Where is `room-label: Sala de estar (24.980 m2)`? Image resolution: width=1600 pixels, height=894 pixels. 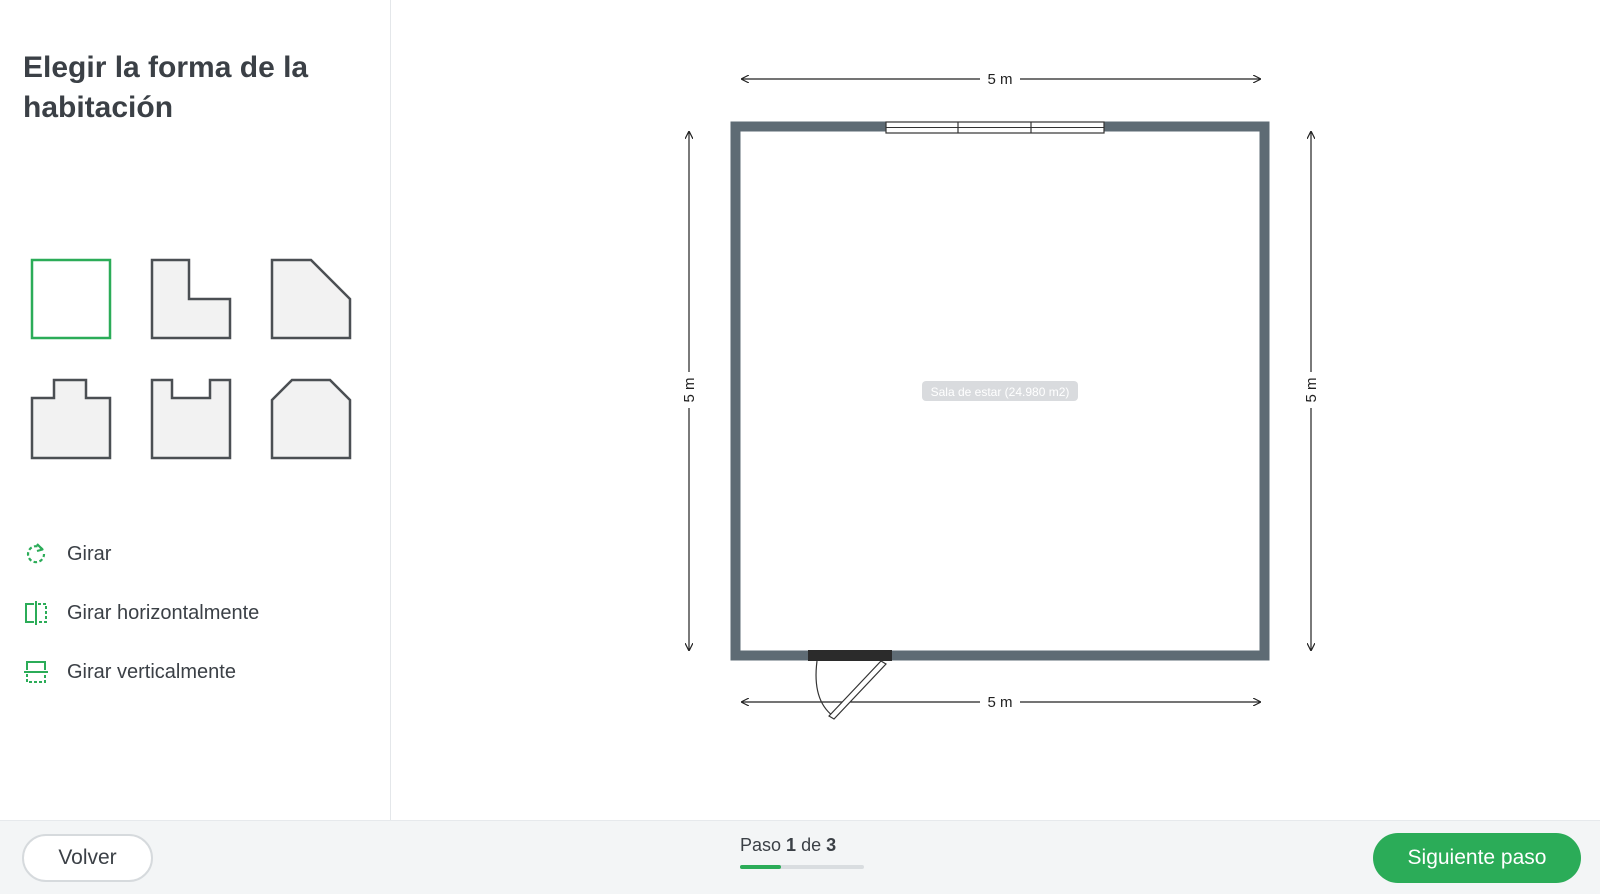
room-label: Sala de estar (24.980 m2) is located at coordinates (1000, 391).